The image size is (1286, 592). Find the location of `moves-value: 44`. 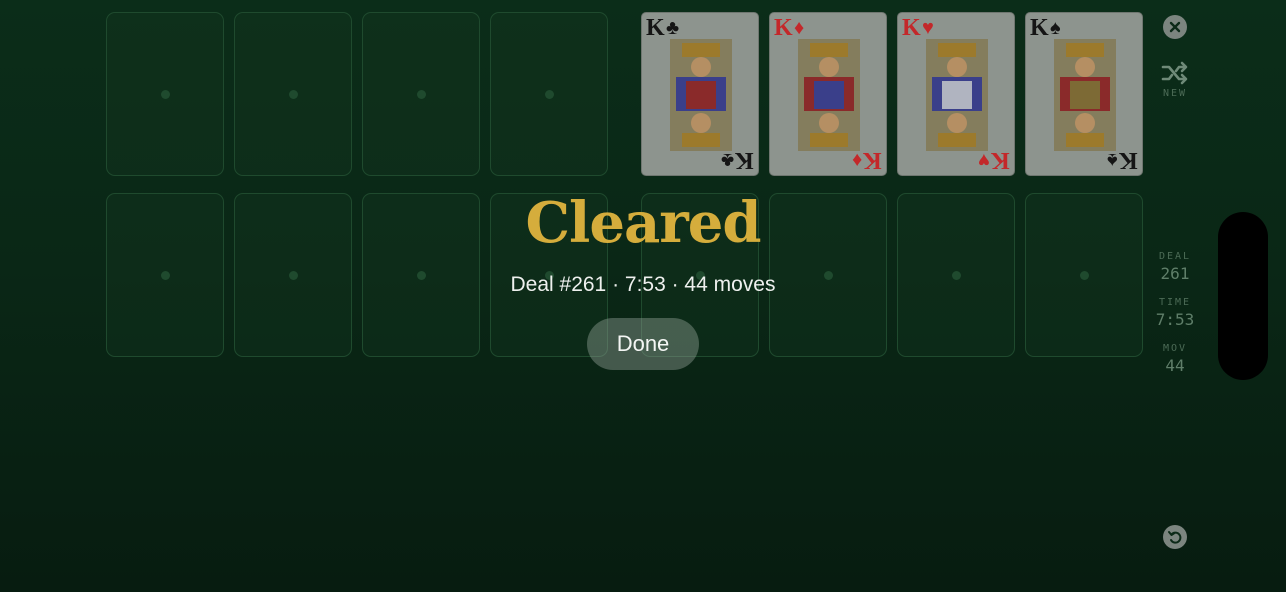

moves-value: 44 is located at coordinates (1175, 365).